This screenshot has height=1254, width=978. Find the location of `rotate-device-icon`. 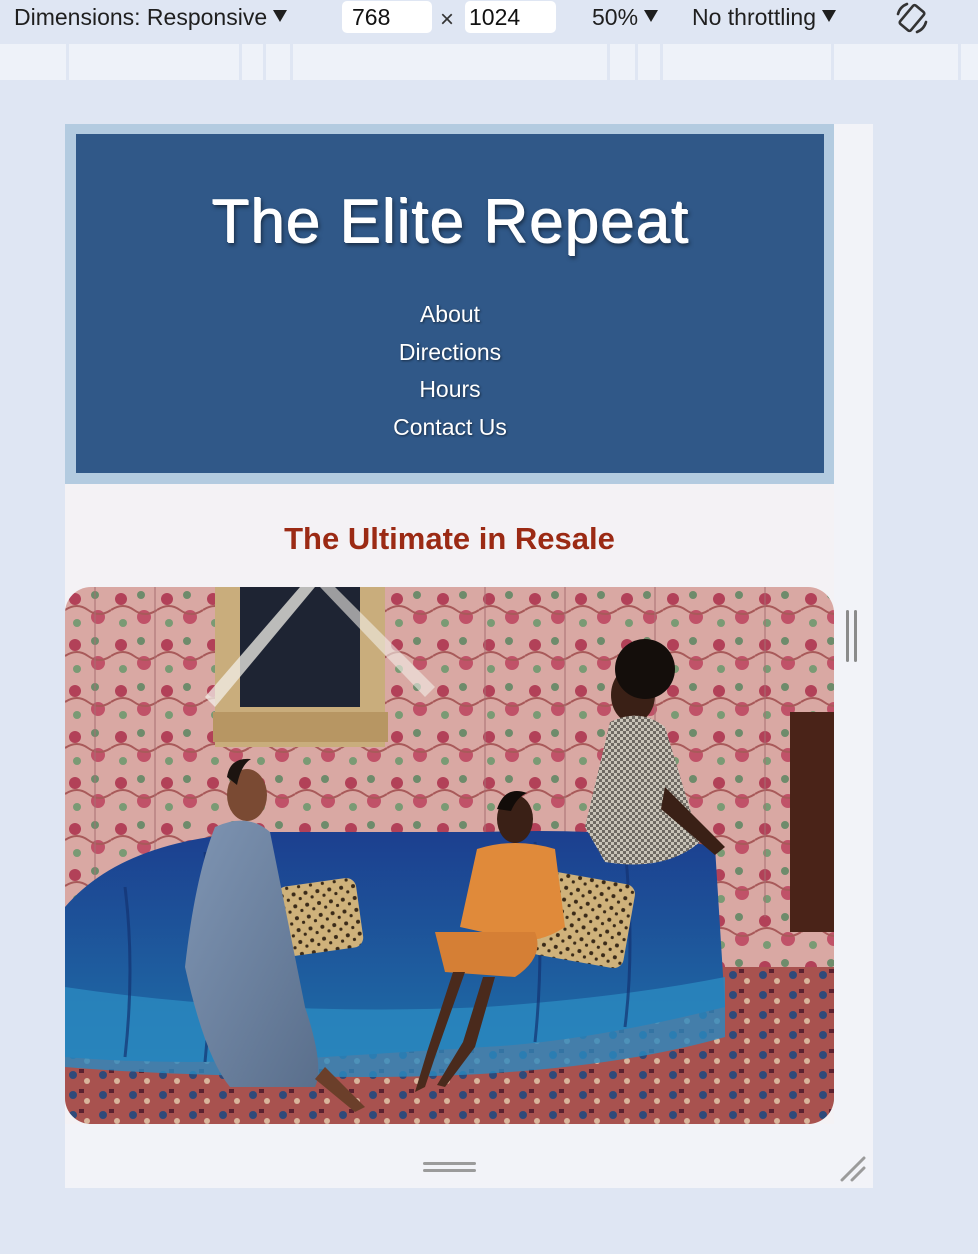

rotate-device-icon is located at coordinates (912, 18).